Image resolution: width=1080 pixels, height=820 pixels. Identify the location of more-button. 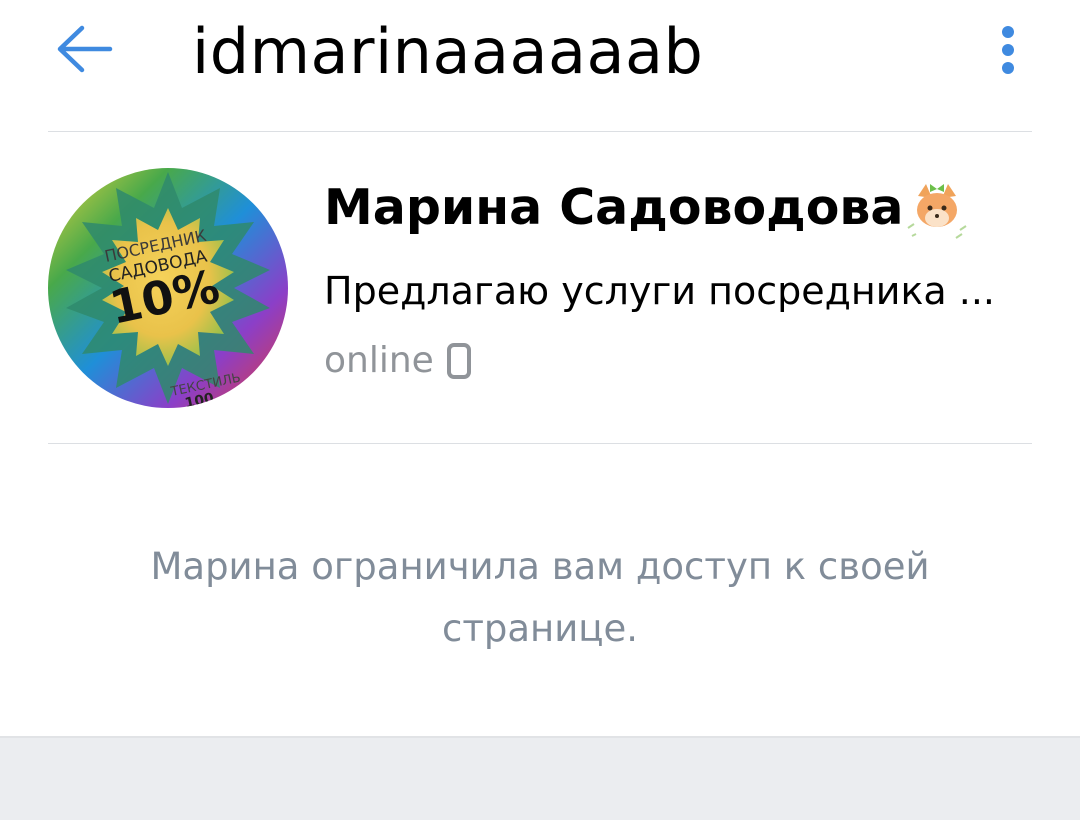
(1008, 50).